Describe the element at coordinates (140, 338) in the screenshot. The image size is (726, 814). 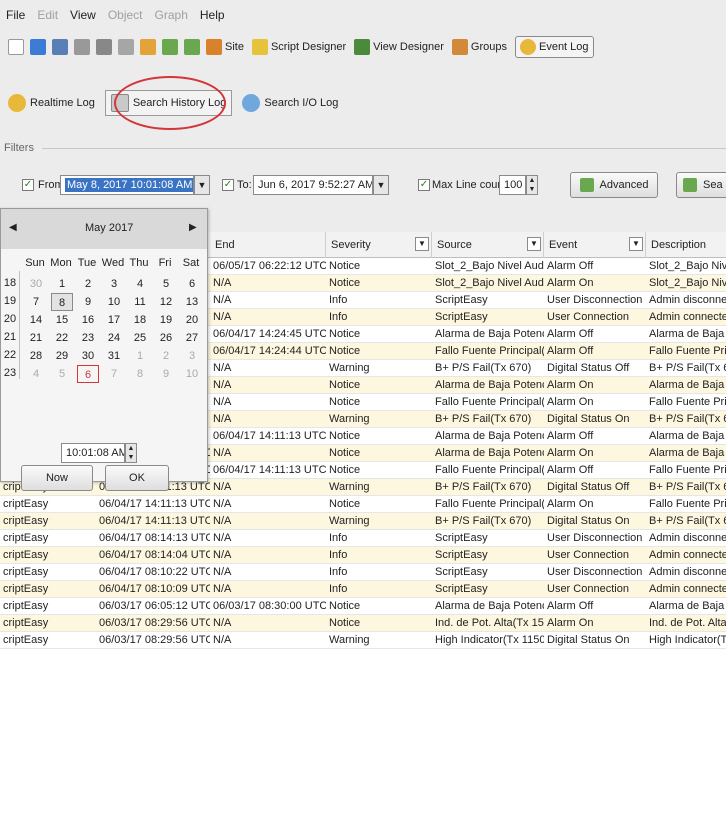
I see `calendar-day: 25` at that location.